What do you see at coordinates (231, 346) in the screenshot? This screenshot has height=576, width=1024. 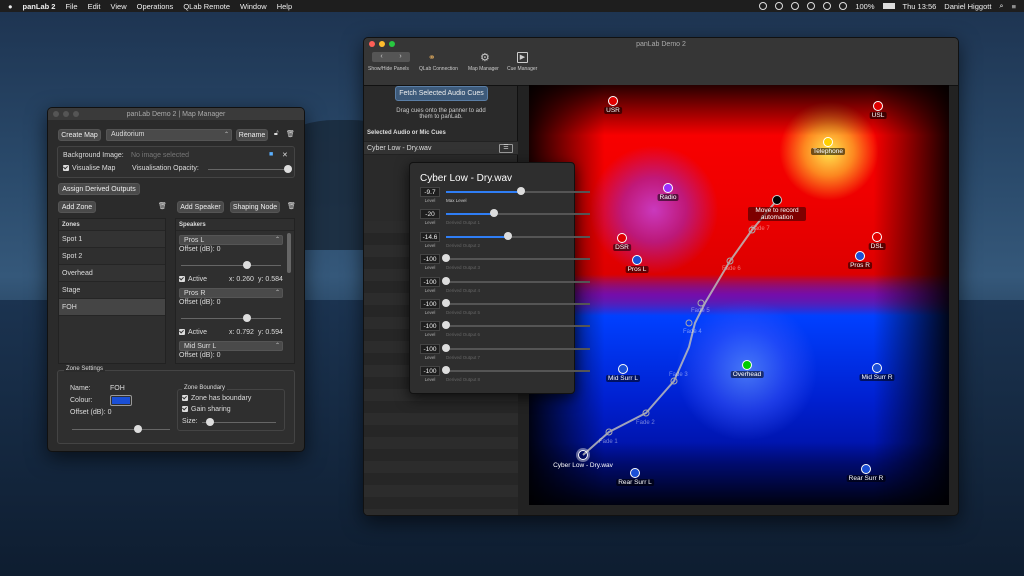 I see `speaker-select-mid-surr-l: Mid Surr L` at bounding box center [231, 346].